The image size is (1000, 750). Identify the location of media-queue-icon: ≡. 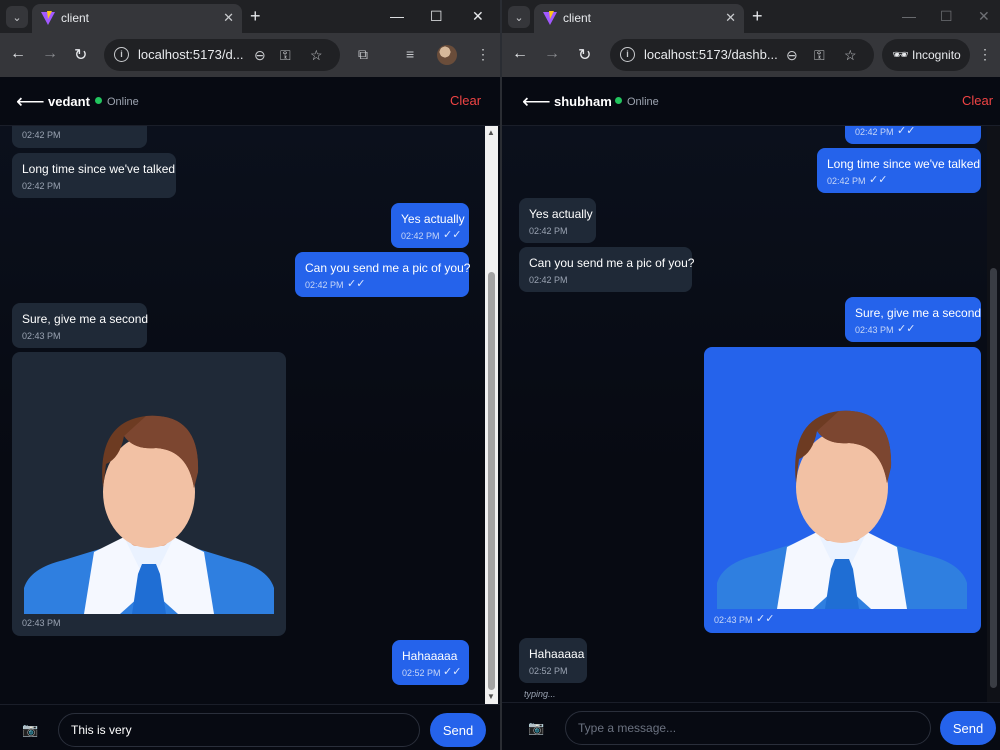
(410, 54).